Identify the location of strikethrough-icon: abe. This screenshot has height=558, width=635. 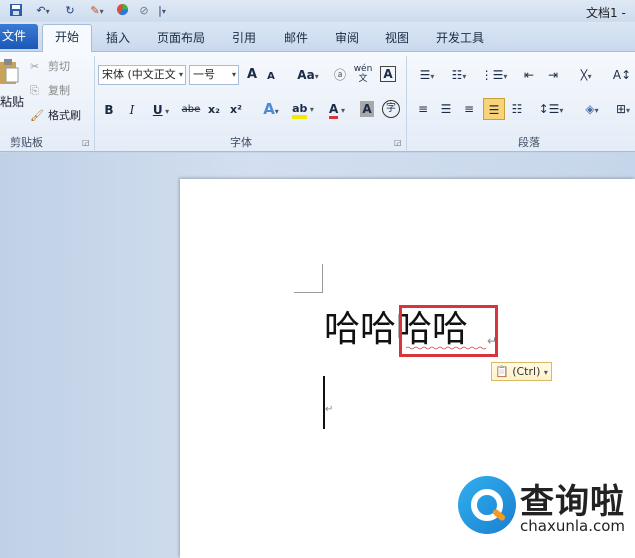
(191, 110).